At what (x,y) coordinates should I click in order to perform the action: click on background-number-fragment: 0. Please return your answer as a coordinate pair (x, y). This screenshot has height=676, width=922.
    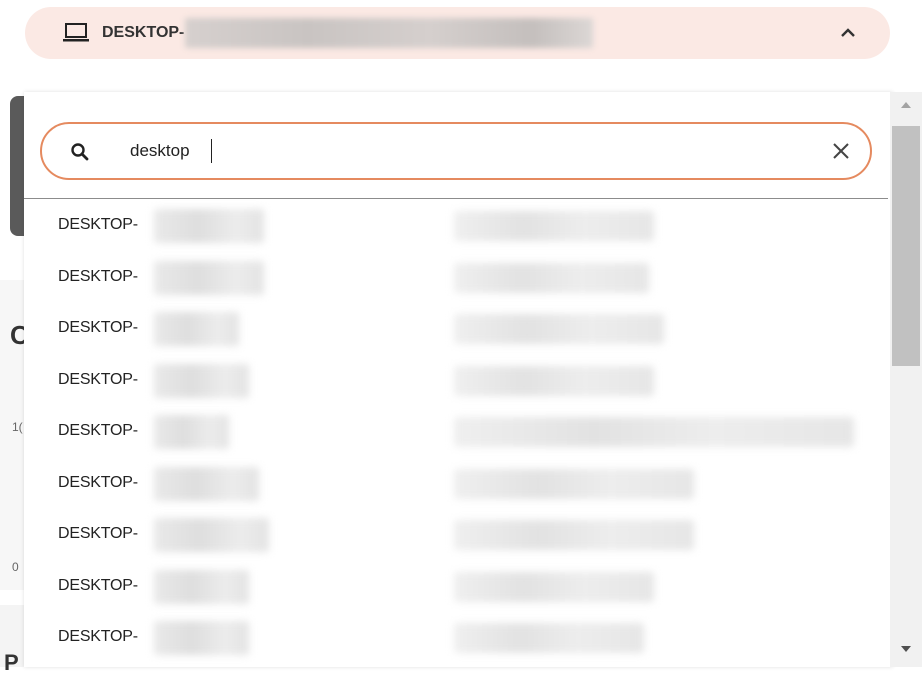
    Looking at the image, I should click on (15, 567).